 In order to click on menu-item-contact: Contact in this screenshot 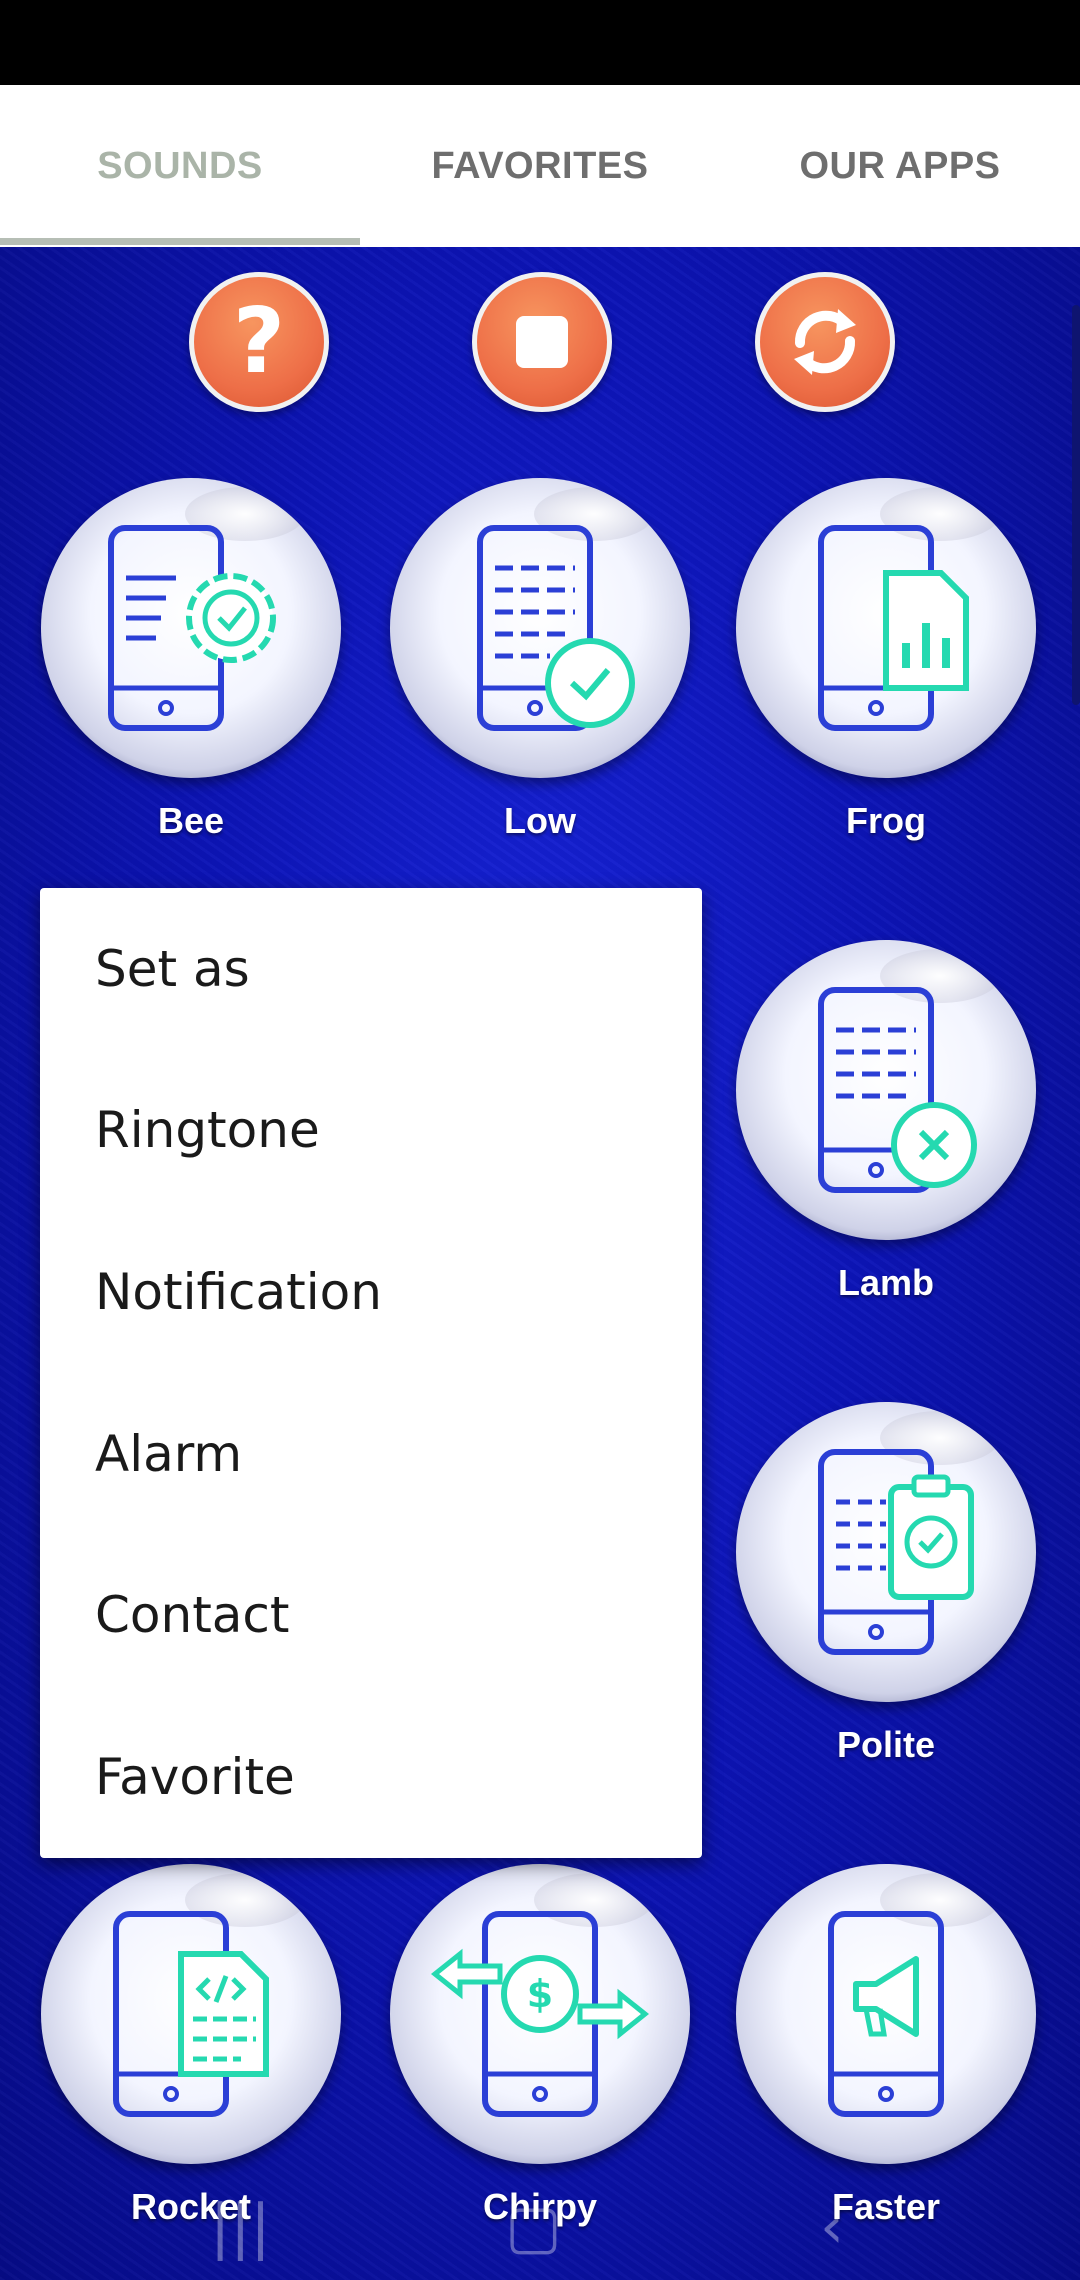, I will do `click(371, 1615)`.